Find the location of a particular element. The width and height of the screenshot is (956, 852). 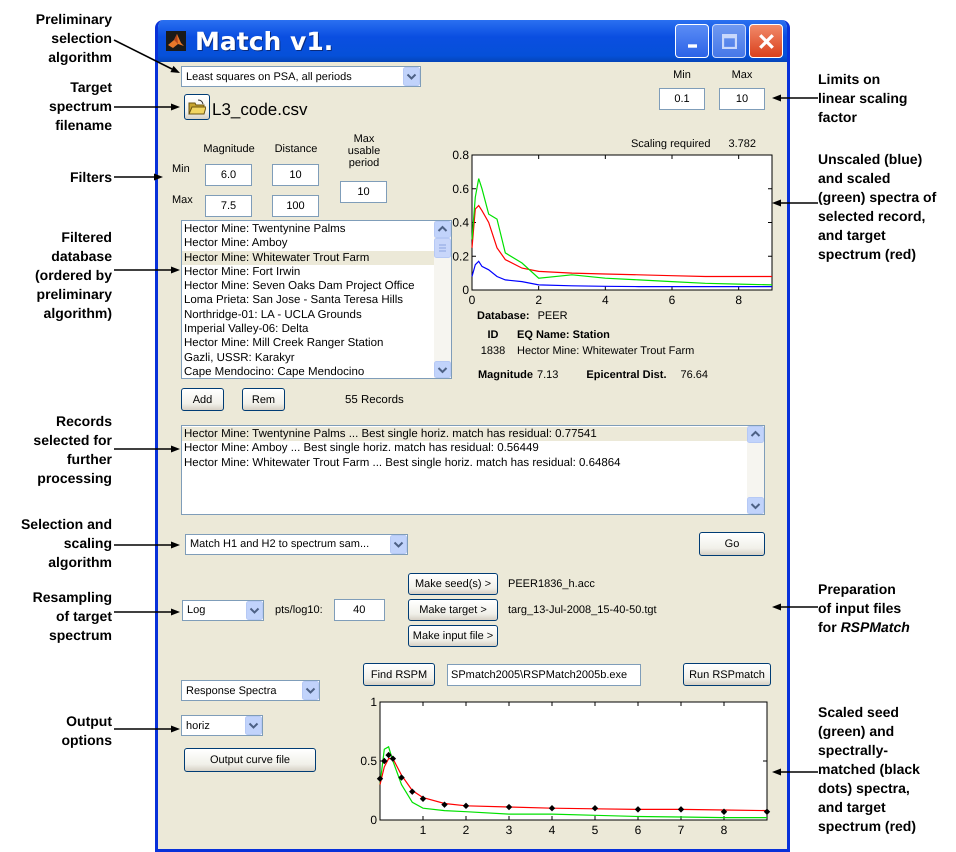

tick-label: 3 is located at coordinates (509, 830).